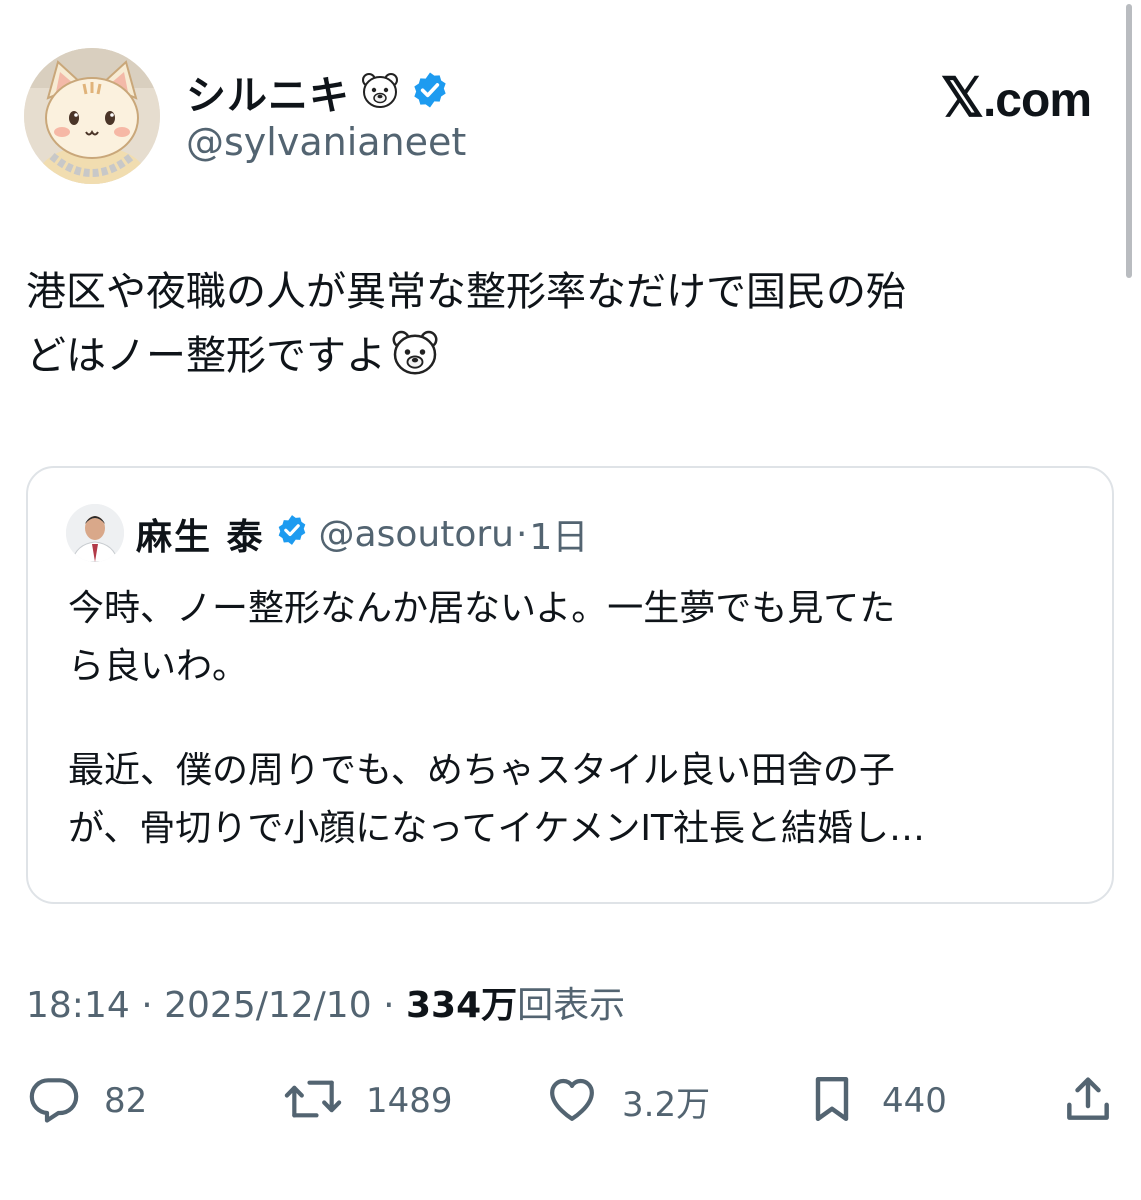 Image resolution: width=1141 pixels, height=1200 pixels. I want to click on tweet-text-line: どはノー整形ですよ, so click(571, 360).